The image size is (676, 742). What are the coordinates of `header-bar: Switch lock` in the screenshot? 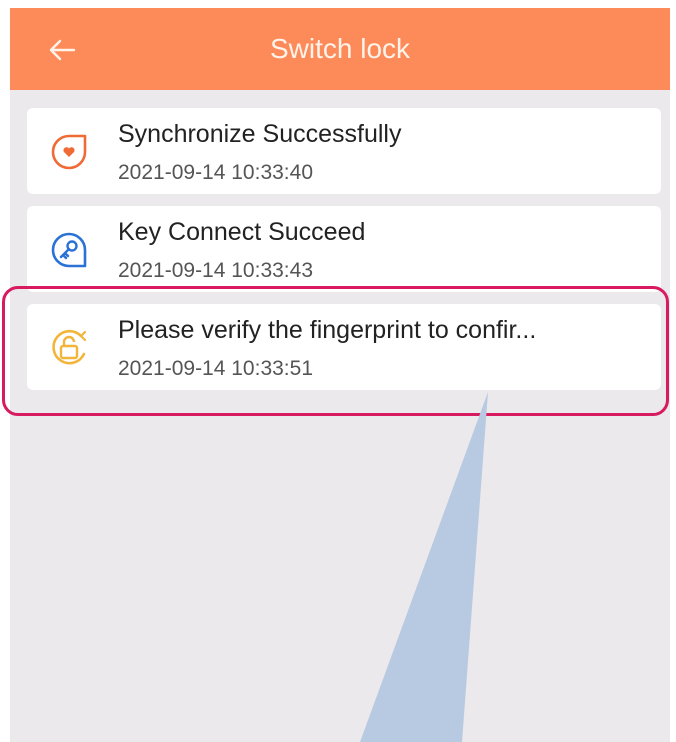 It's located at (340, 49).